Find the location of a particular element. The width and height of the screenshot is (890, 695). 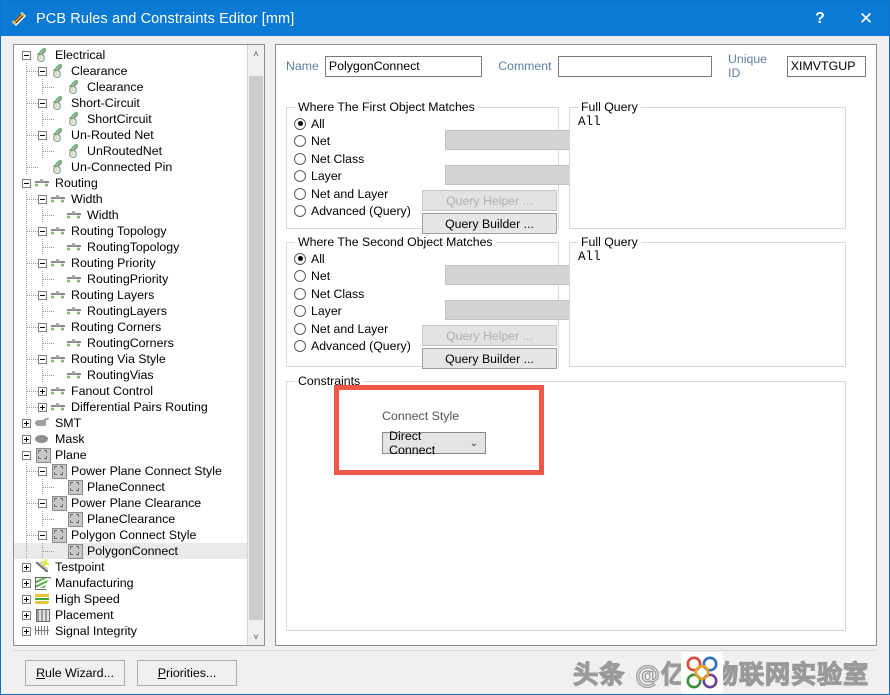

tree-node: Routing Priority is located at coordinates (130, 263).